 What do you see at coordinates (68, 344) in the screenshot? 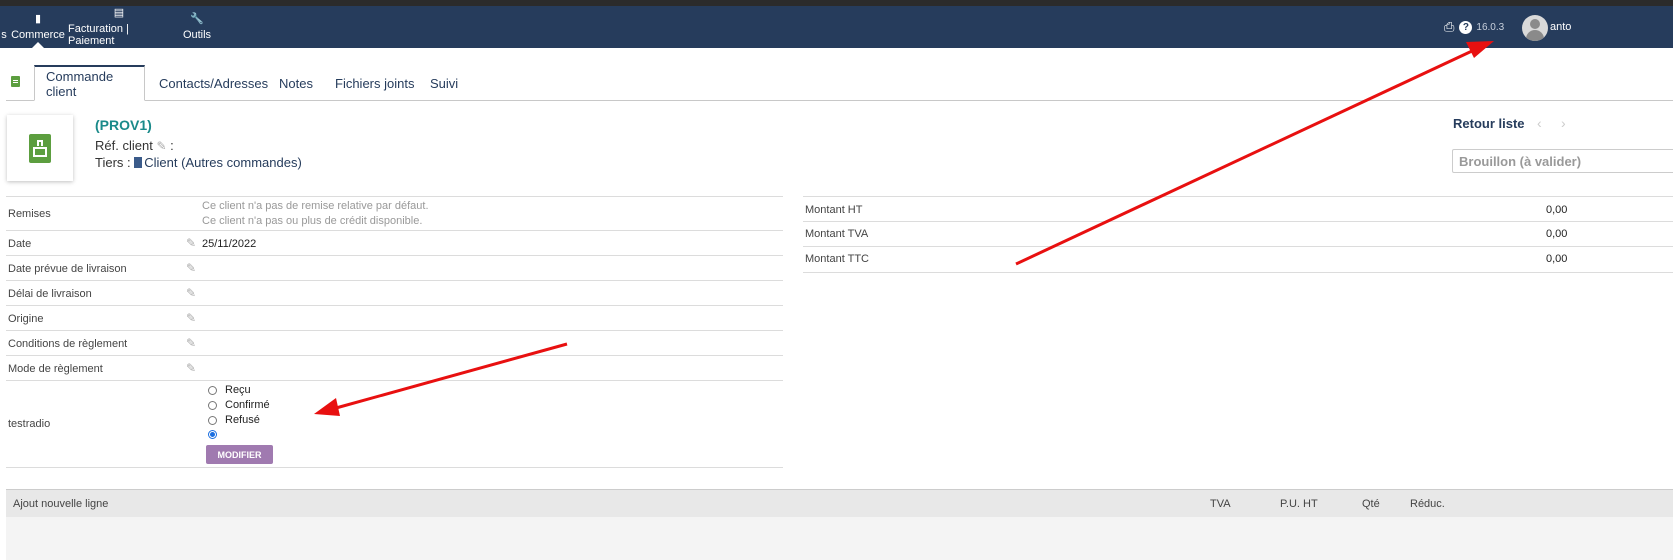
I see `conditions-label: Conditions de règlement` at bounding box center [68, 344].